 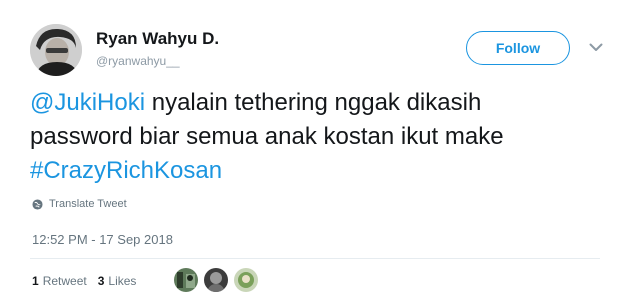 What do you see at coordinates (126, 170) in the screenshot?
I see `hashtag-link: #CrazyRichKosan` at bounding box center [126, 170].